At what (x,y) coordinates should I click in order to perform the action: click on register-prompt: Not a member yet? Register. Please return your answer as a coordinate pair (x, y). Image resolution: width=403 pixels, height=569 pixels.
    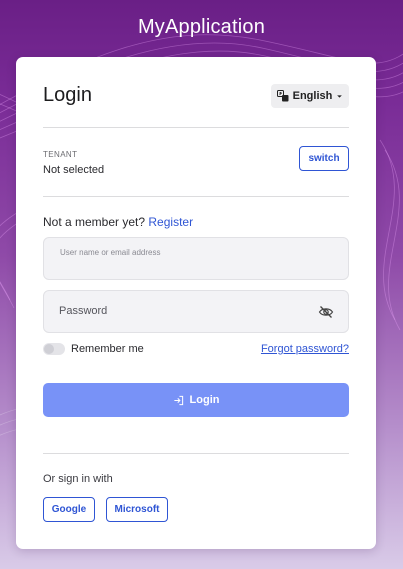
    Looking at the image, I should click on (118, 222).